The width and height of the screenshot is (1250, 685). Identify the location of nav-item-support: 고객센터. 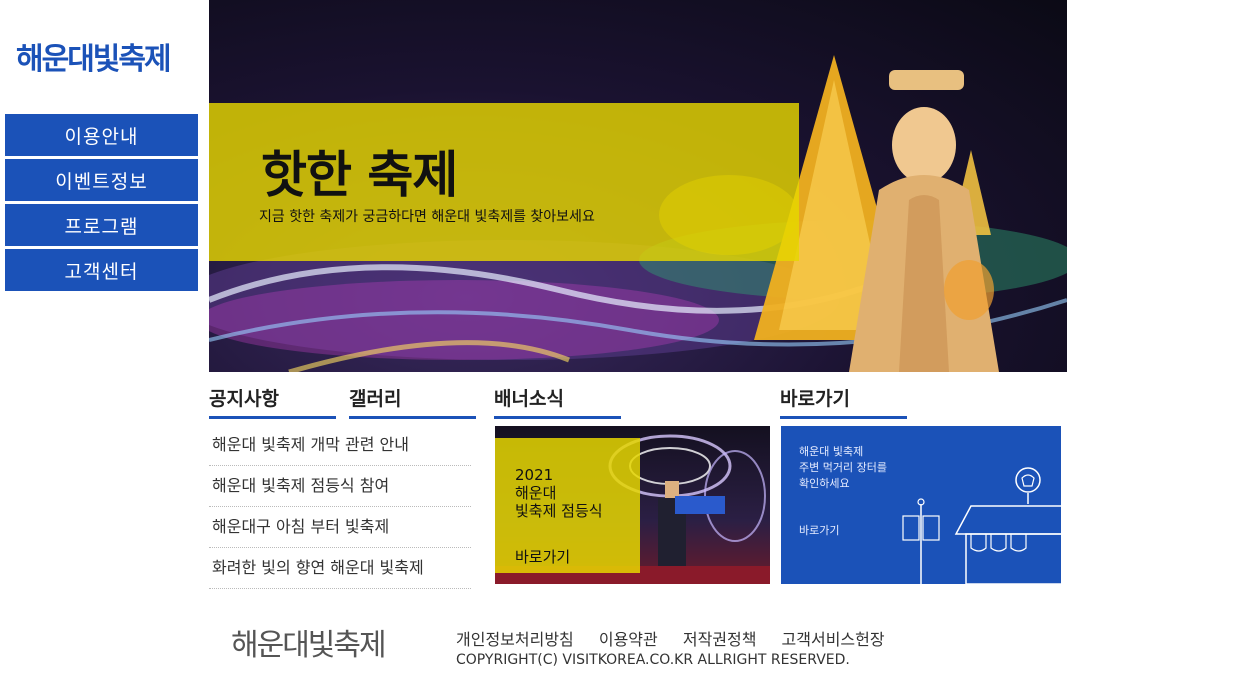
(101, 270).